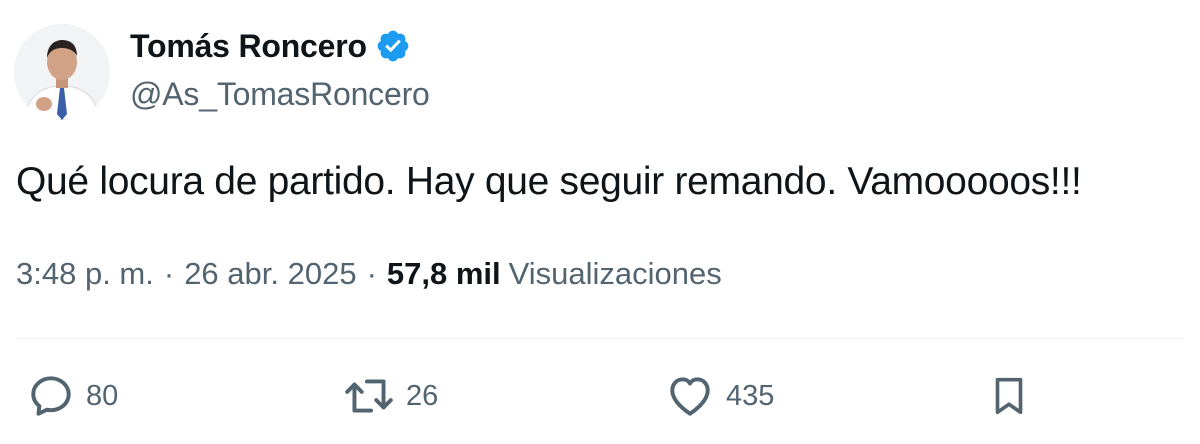 This screenshot has height=444, width=1200. What do you see at coordinates (615, 273) in the screenshot?
I see `views-label: Visualizaciones` at bounding box center [615, 273].